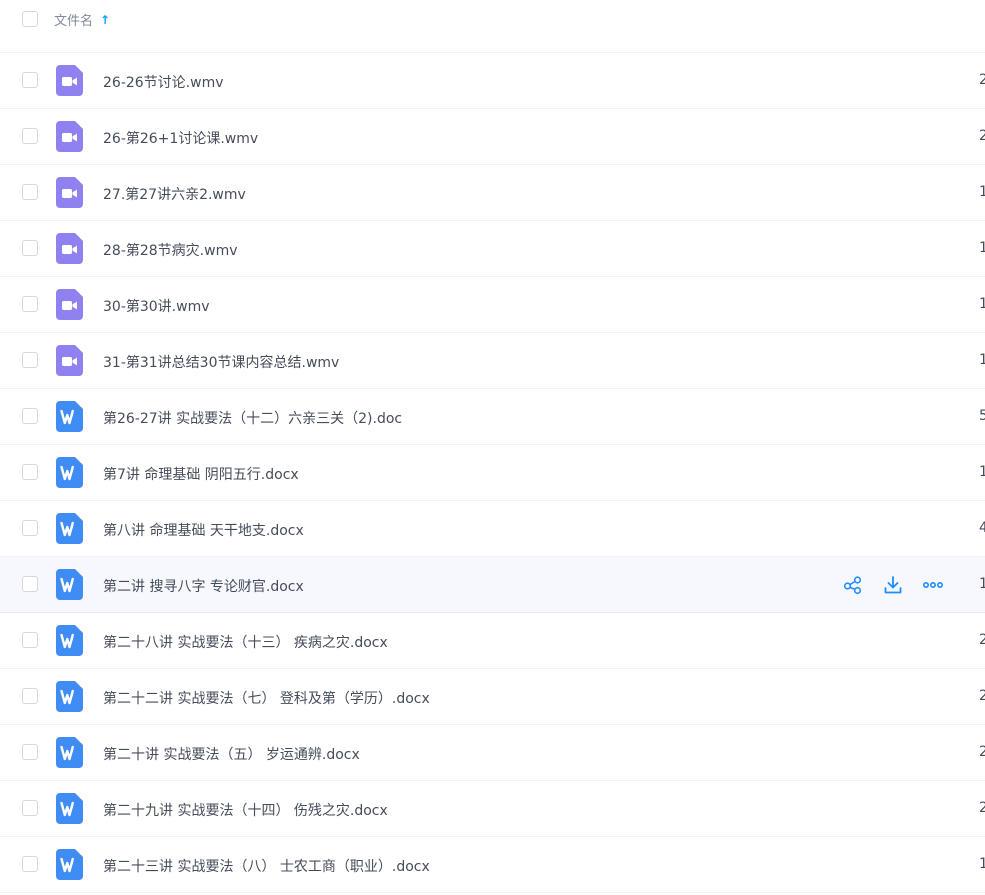  I want to click on file-name: 30-第30讲.wmv, so click(156, 306).